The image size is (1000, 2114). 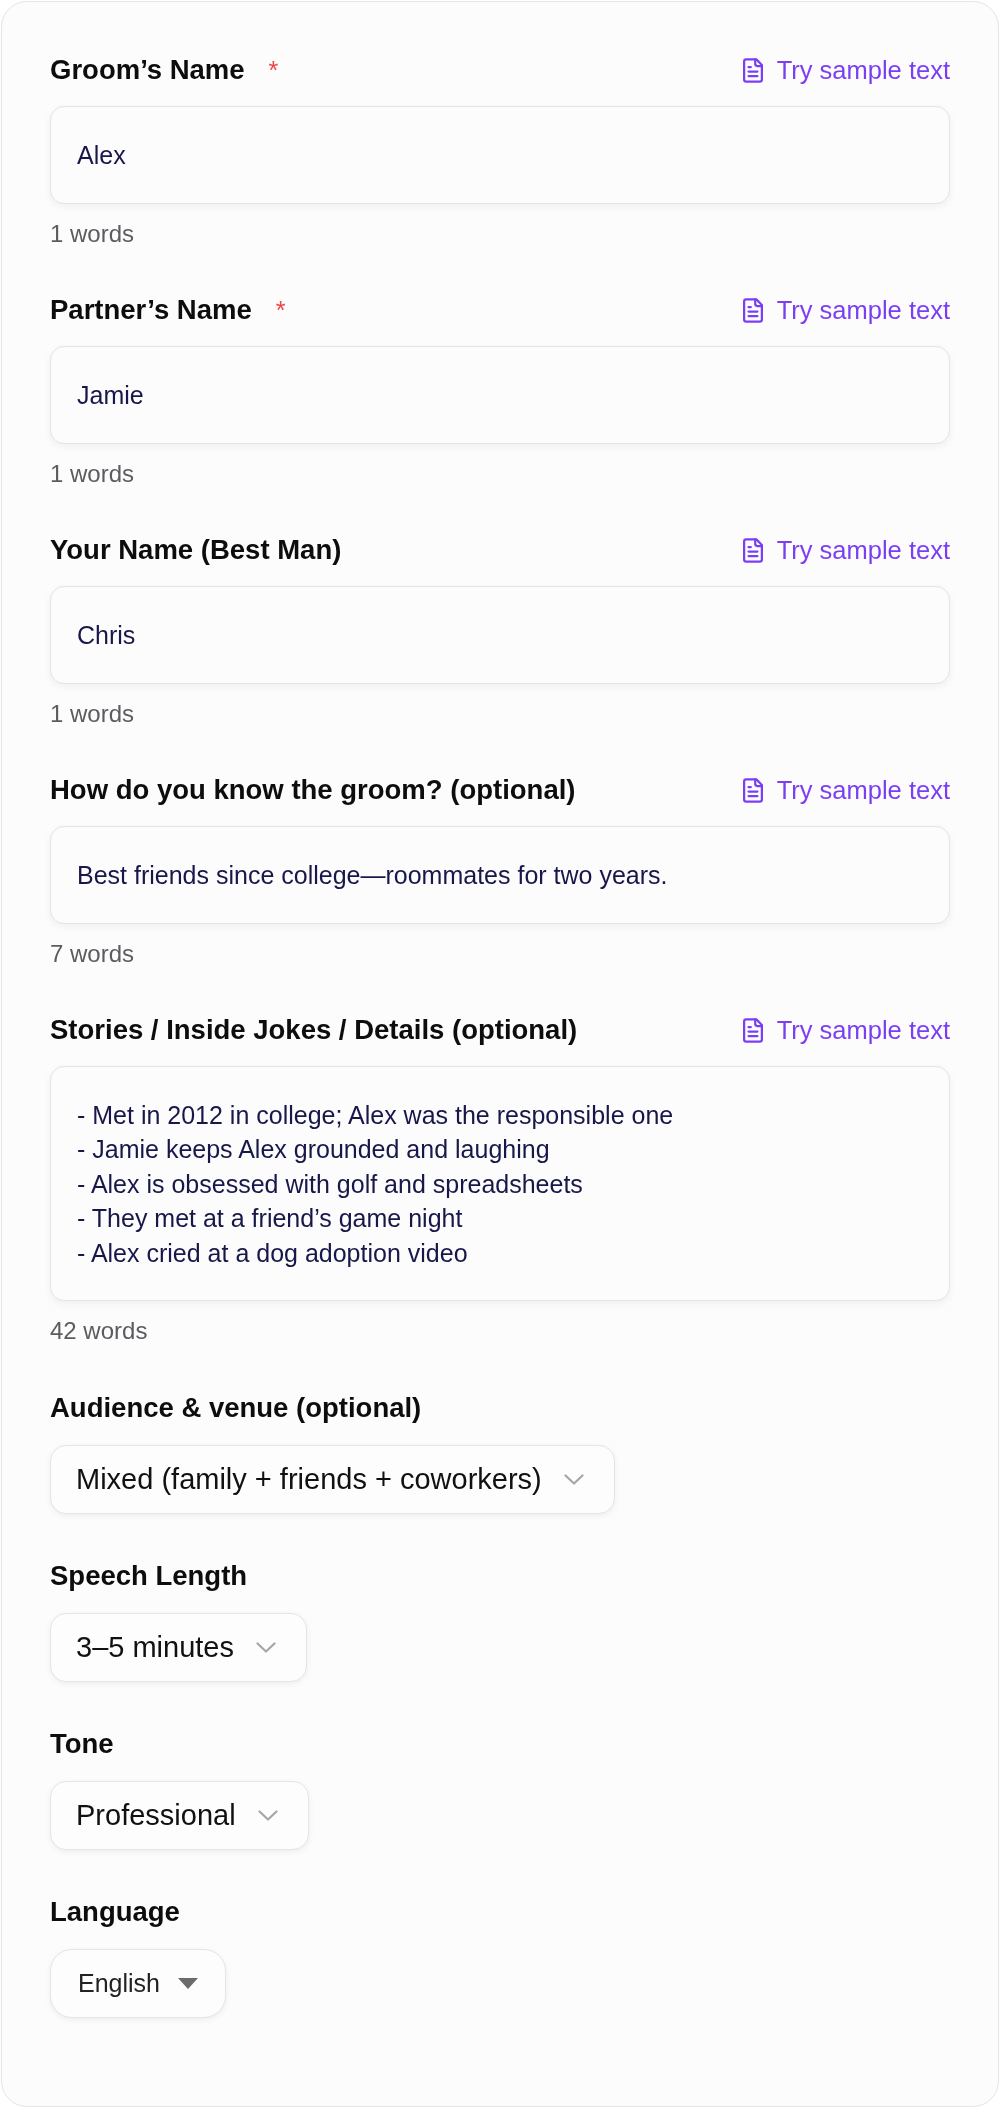 I want to click on field-label: Your Name (Best Man), so click(x=196, y=550).